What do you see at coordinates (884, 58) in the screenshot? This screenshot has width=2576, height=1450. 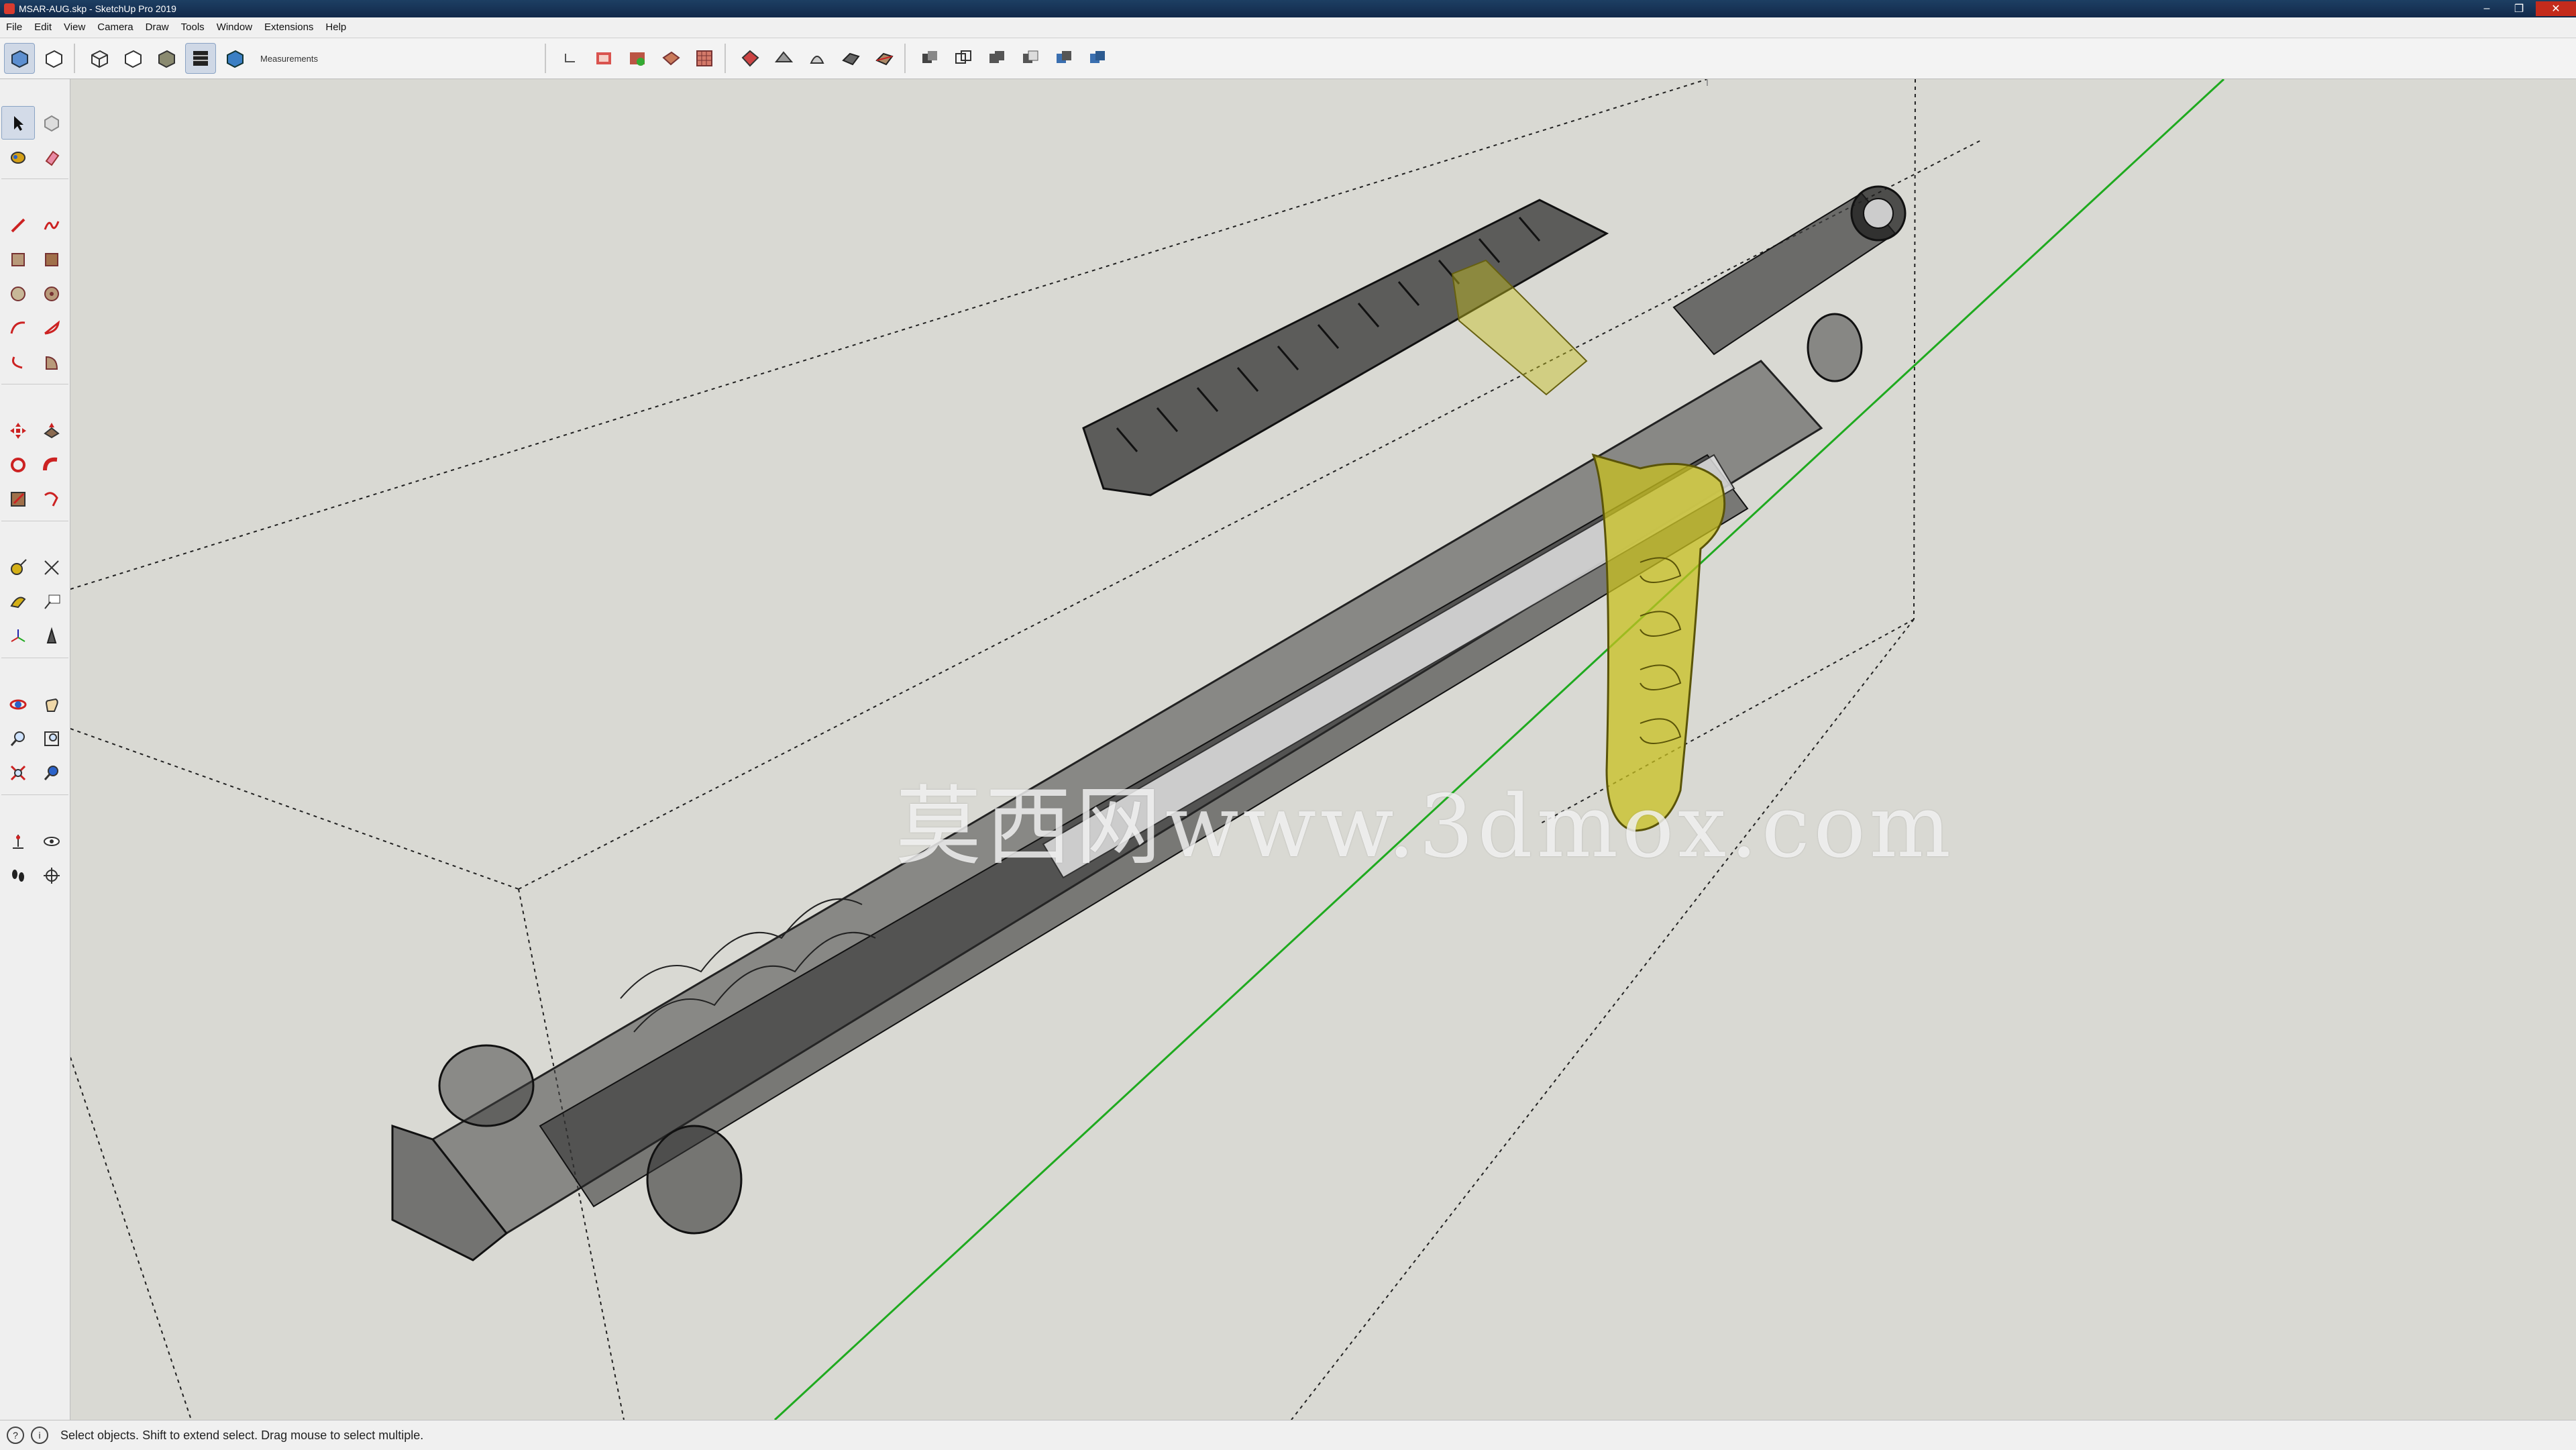 I see `flip-edge-button` at bounding box center [884, 58].